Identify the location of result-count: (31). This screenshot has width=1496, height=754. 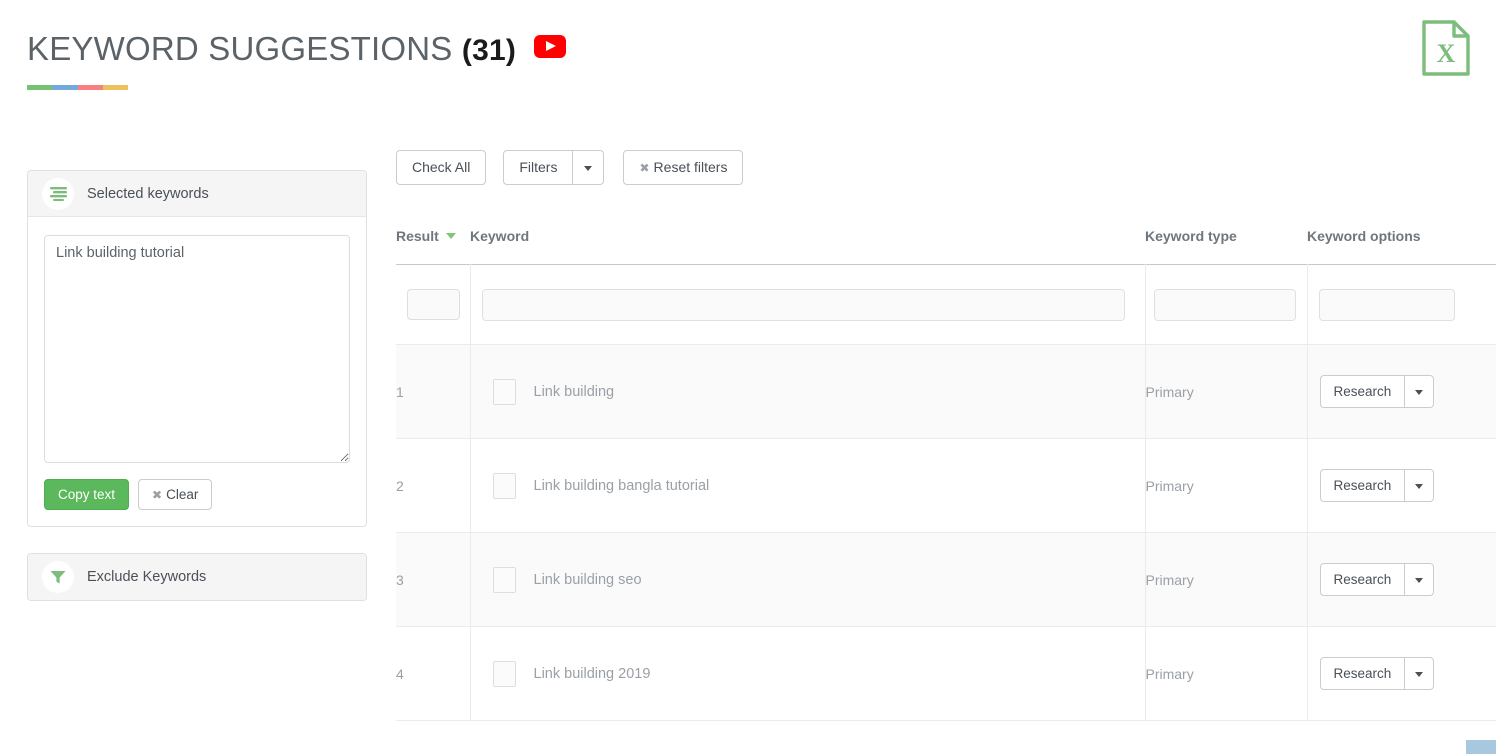
(489, 50).